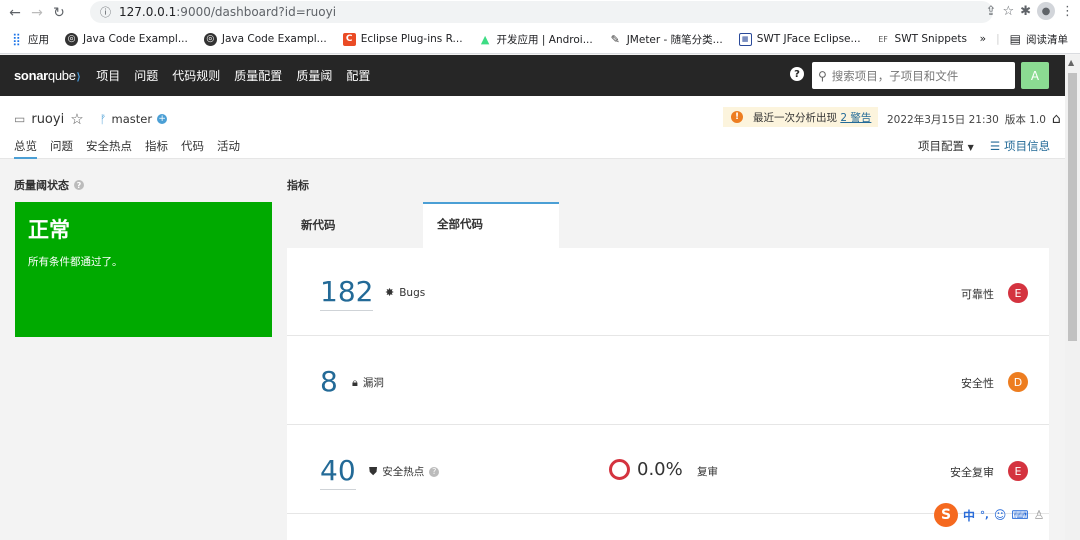 The width and height of the screenshot is (1080, 540). I want to click on project-info-link: ☰ 项目信息, so click(1020, 146).